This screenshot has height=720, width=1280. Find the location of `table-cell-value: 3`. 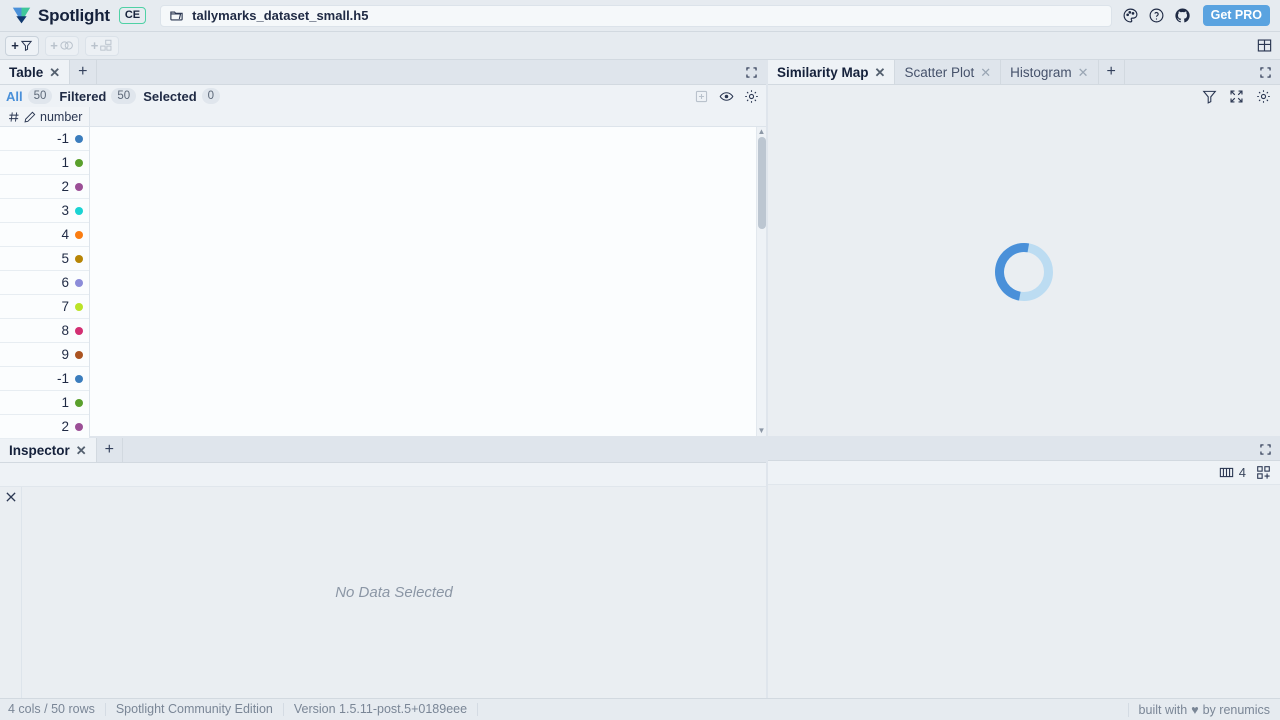

table-cell-value: 3 is located at coordinates (65, 210).